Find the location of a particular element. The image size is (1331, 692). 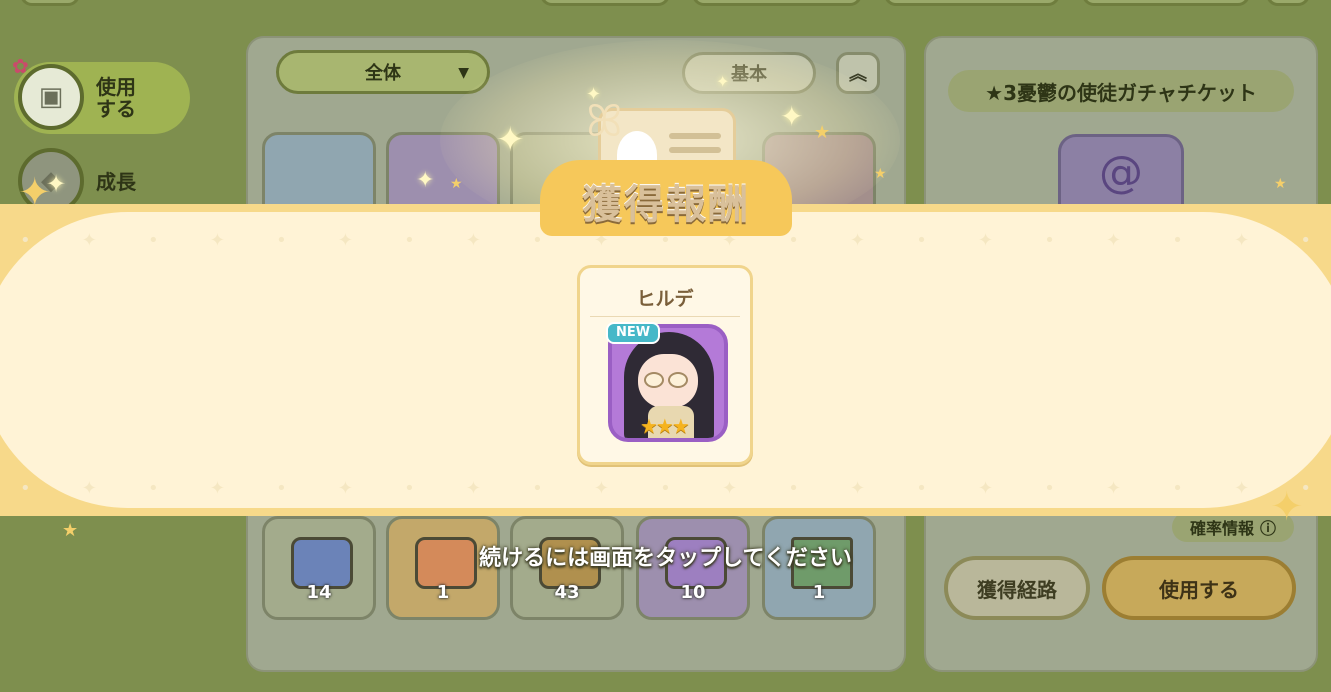

filter-value: 全体 is located at coordinates (383, 73).